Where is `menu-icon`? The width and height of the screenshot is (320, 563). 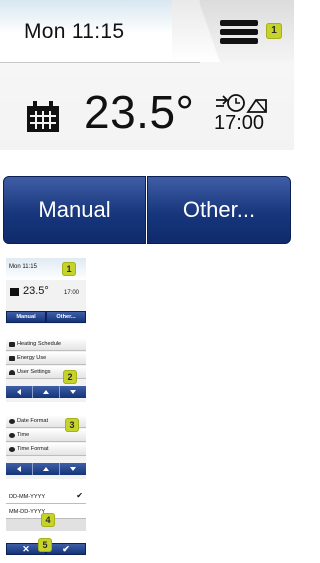 menu-icon is located at coordinates (239, 32).